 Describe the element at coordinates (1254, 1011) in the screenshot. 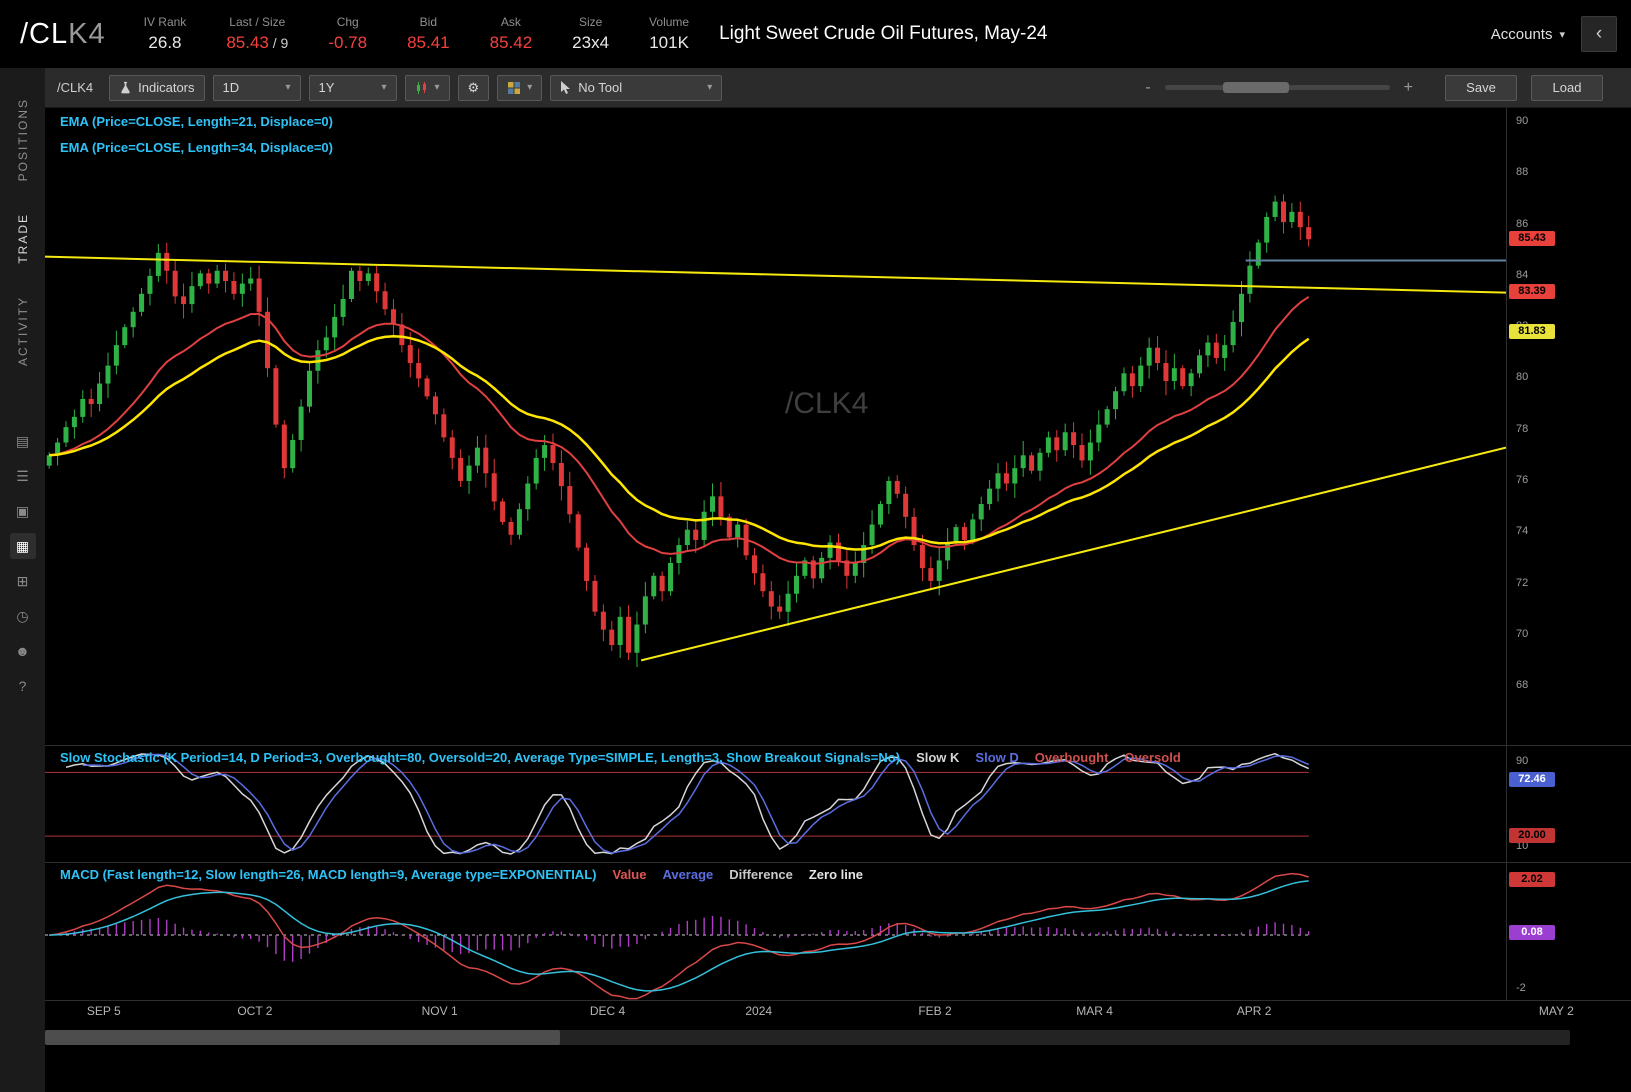

I see `x-axis-label: APR 2` at that location.